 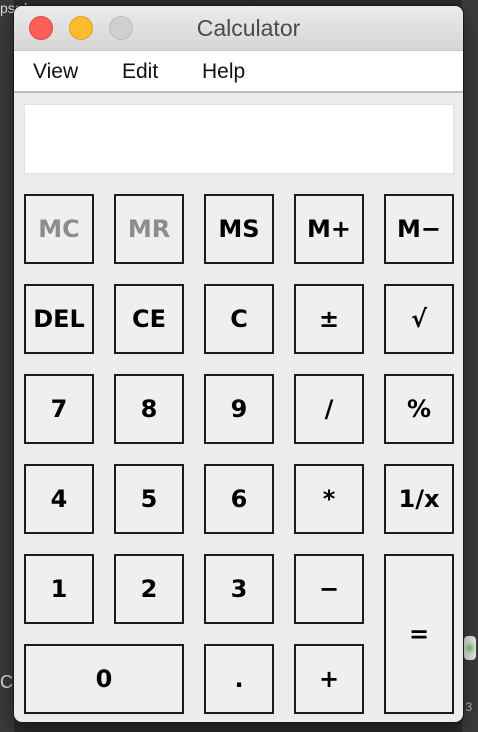 What do you see at coordinates (6, 682) in the screenshot?
I see `background-text: C` at bounding box center [6, 682].